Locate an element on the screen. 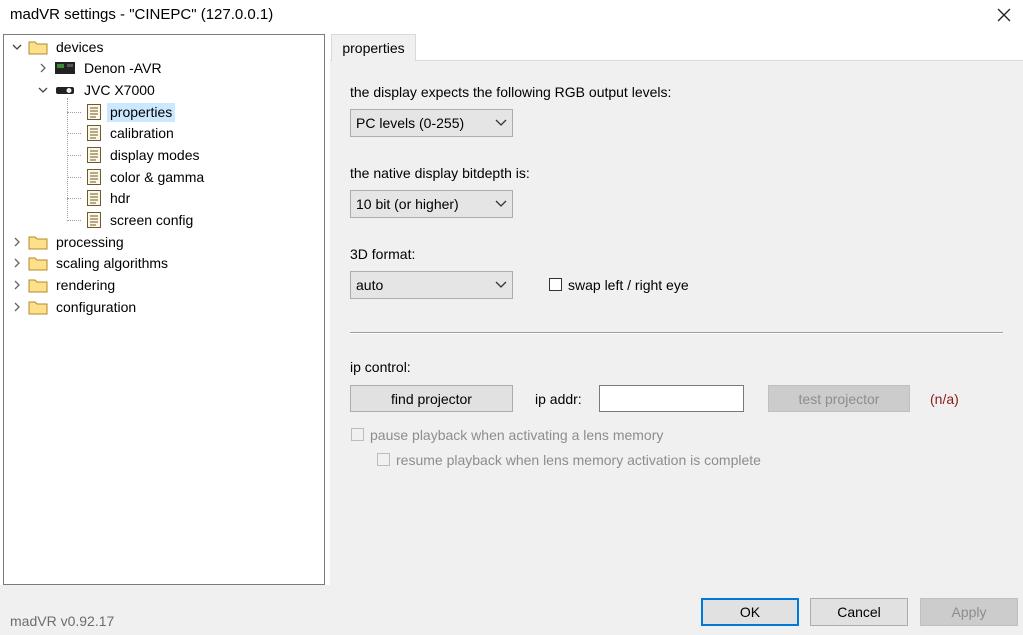 This screenshot has height=635, width=1023. tree-item-color-gamma: color & gamma is located at coordinates (145, 177).